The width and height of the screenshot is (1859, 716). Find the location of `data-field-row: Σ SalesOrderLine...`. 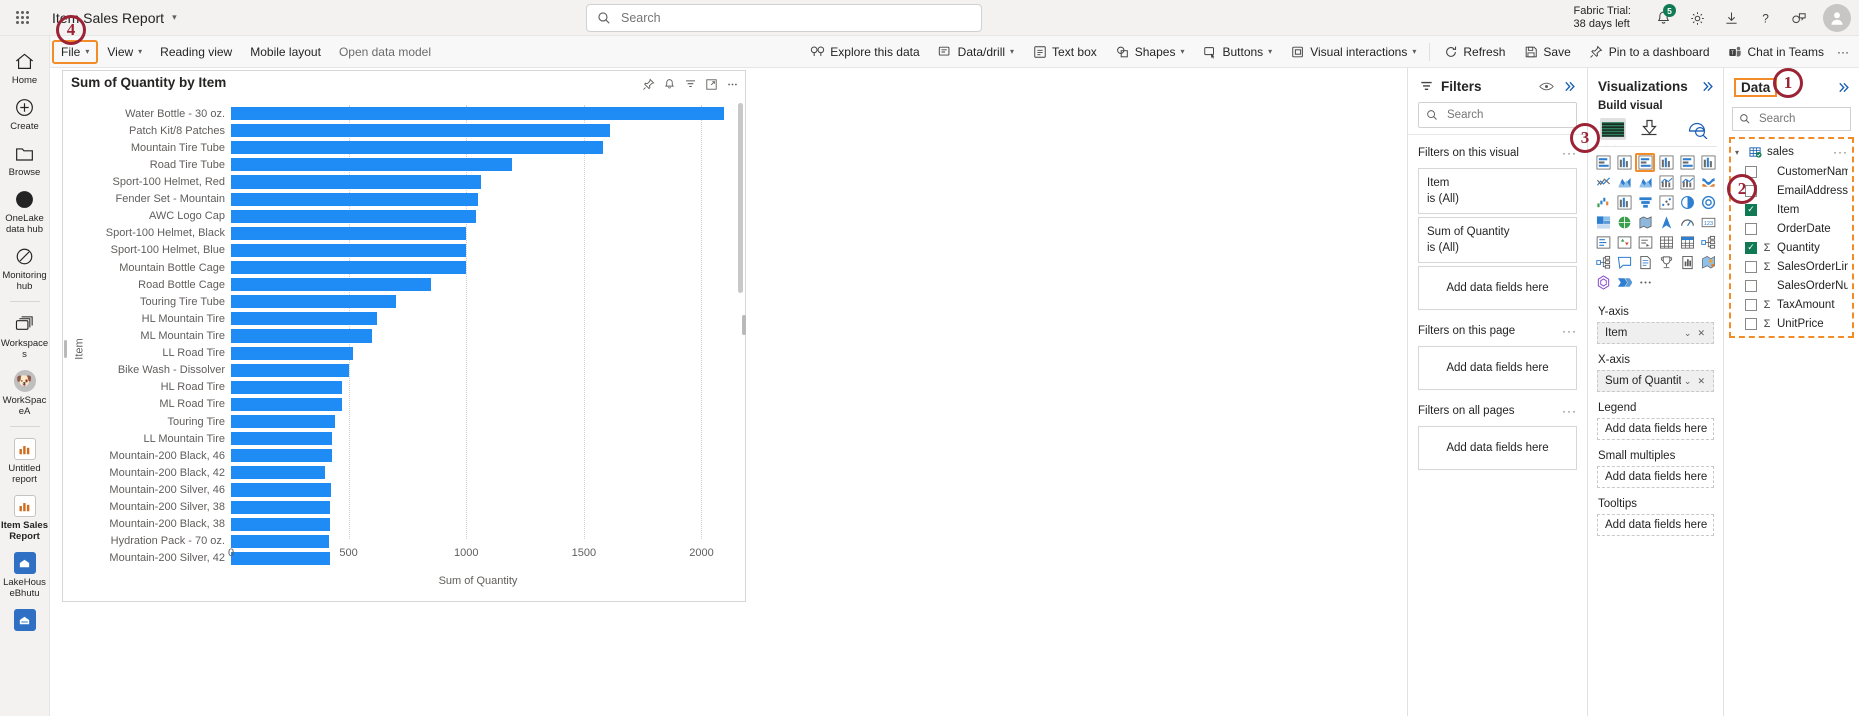

data-field-row: Σ SalesOrderLine... is located at coordinates (1791, 266).